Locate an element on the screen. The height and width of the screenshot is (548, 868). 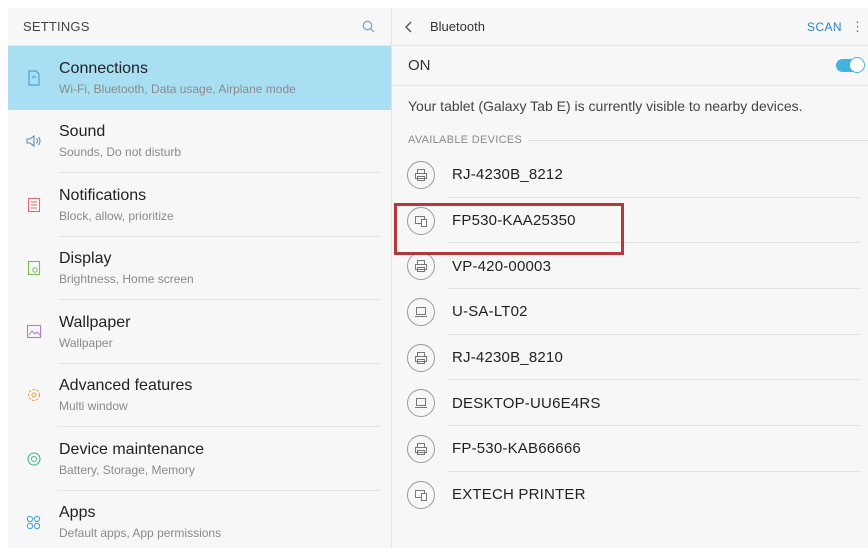
device-name: FP530-KAA25350 is located at coordinates (514, 221).